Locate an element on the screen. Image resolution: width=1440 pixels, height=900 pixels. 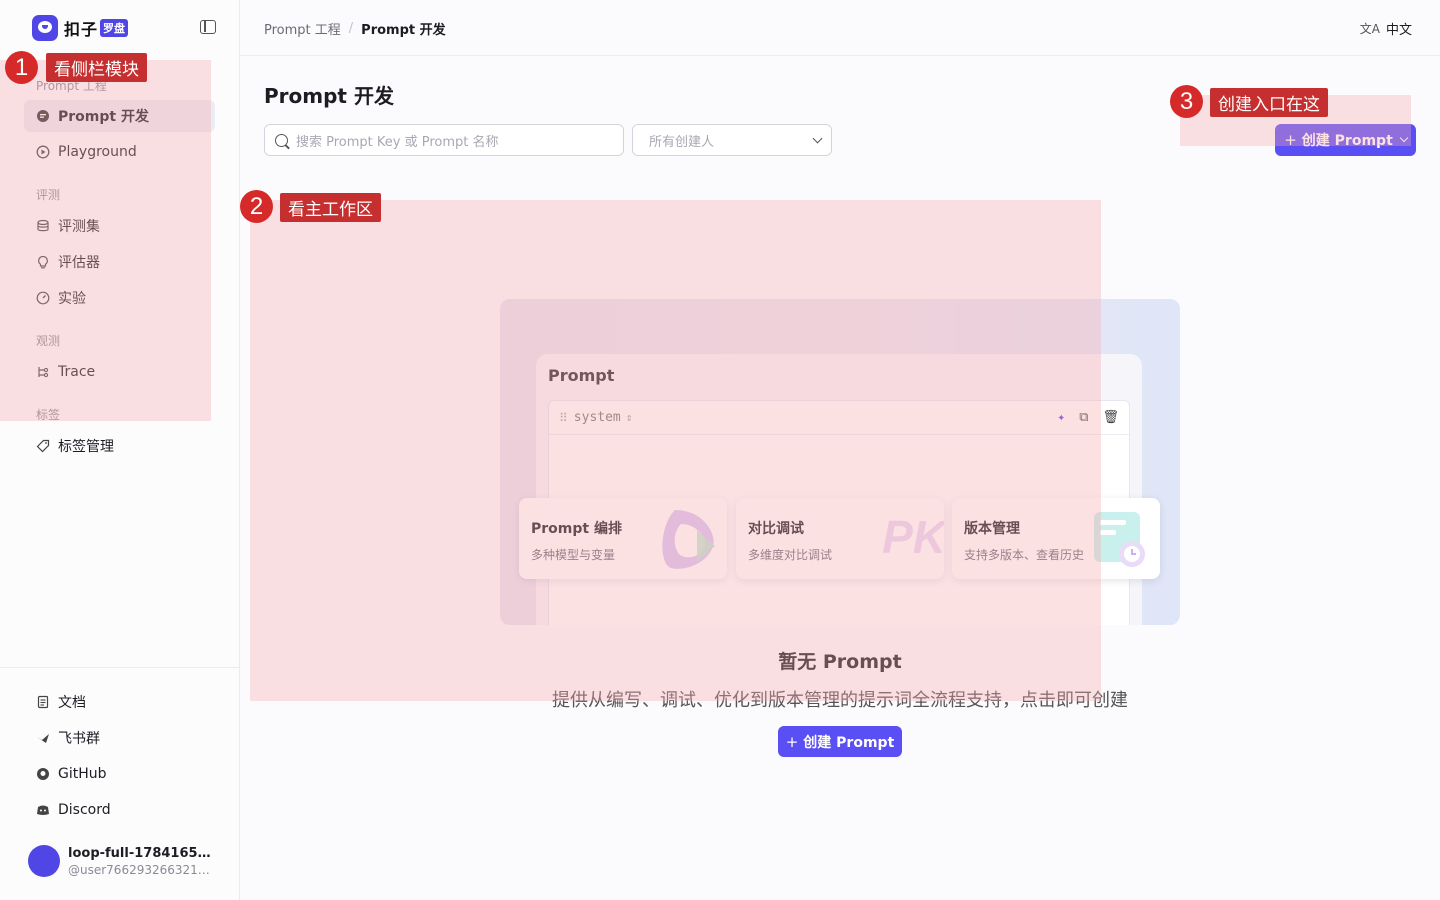
annotation-number-2: 2 is located at coordinates (256, 206).